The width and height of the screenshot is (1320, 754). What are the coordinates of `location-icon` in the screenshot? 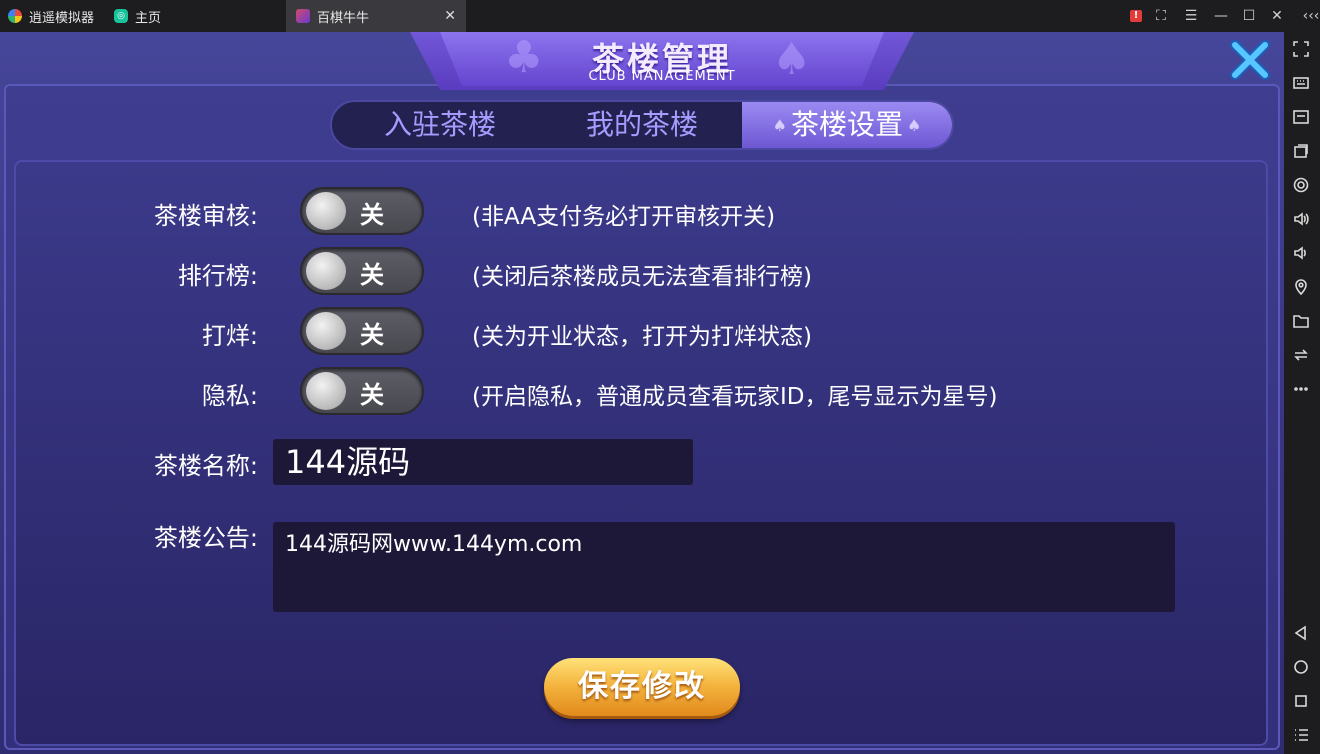 It's located at (1301, 287).